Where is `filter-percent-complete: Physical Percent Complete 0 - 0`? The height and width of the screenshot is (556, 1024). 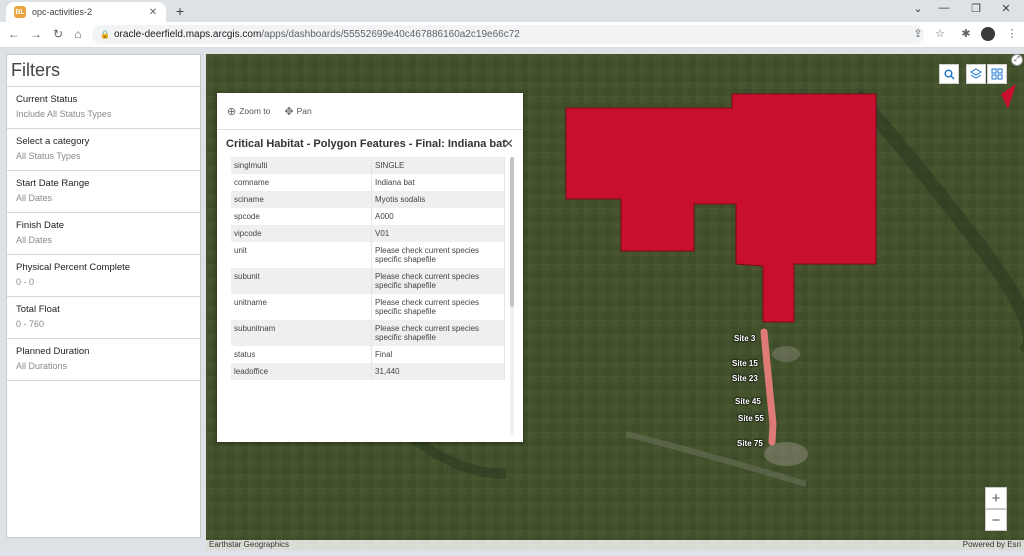
filter-percent-complete: Physical Percent Complete 0 - 0 is located at coordinates (103, 276).